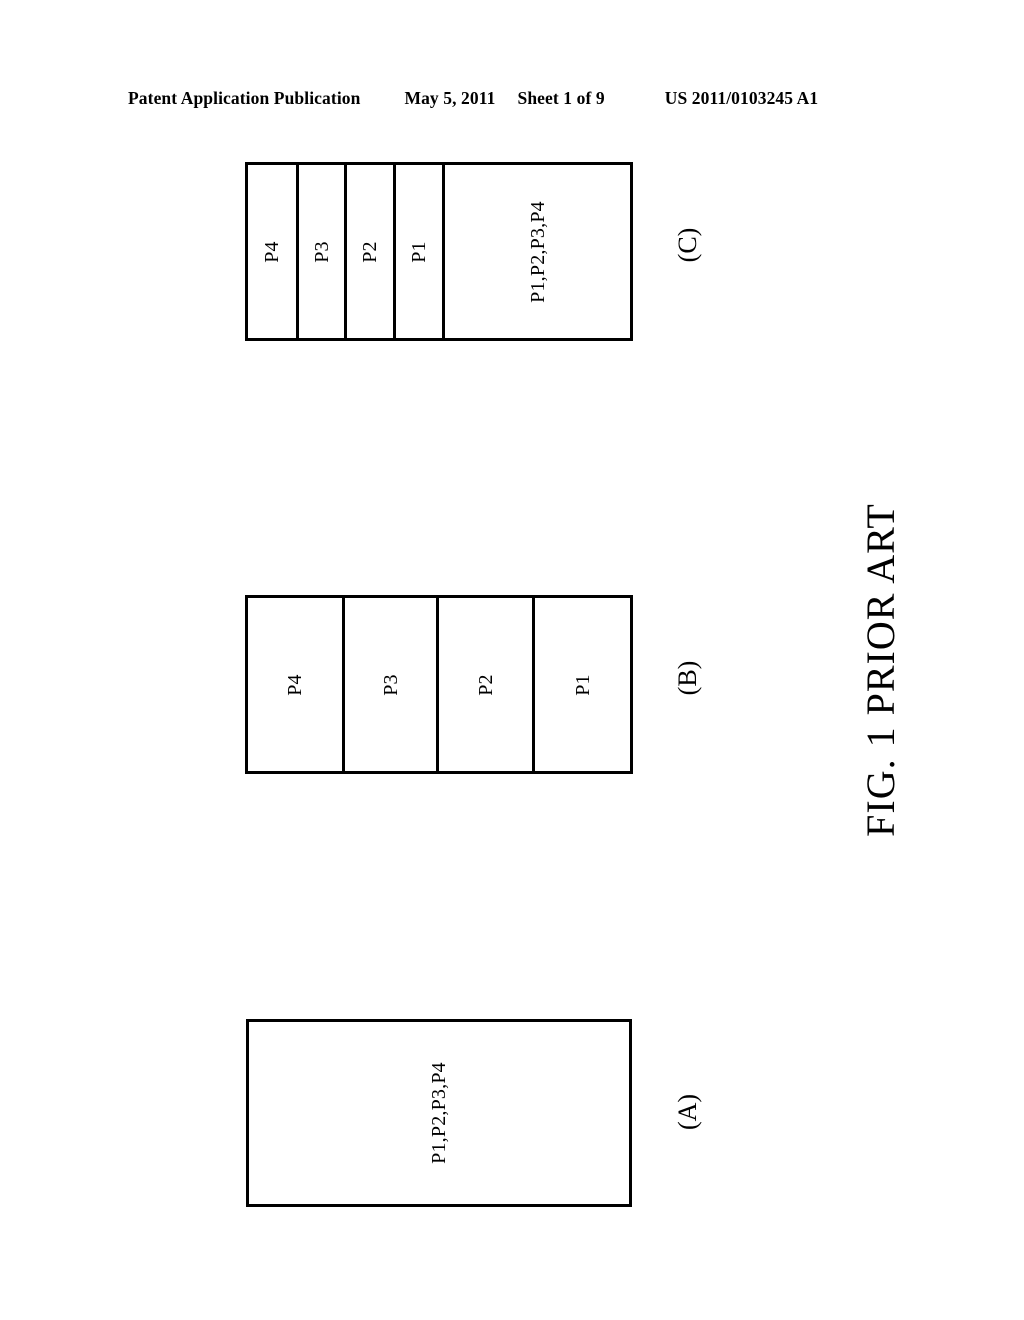 This screenshot has height=1320, width=1024. I want to click on figure-c-cell-p2: P2, so click(371, 251).